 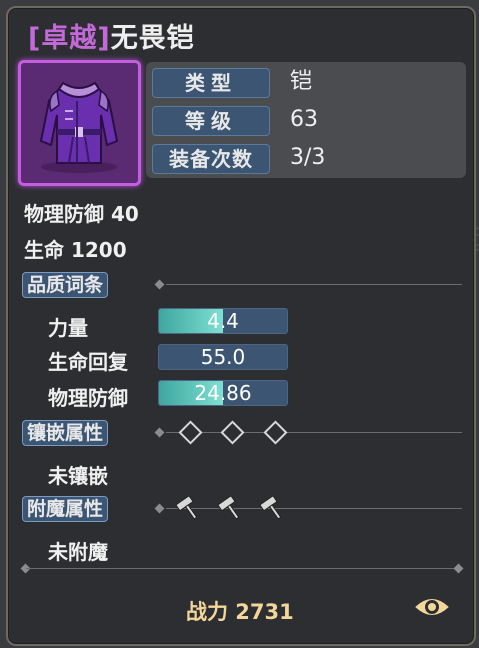 I want to click on enchant-section-label: 附魔属性, so click(x=65, y=509).